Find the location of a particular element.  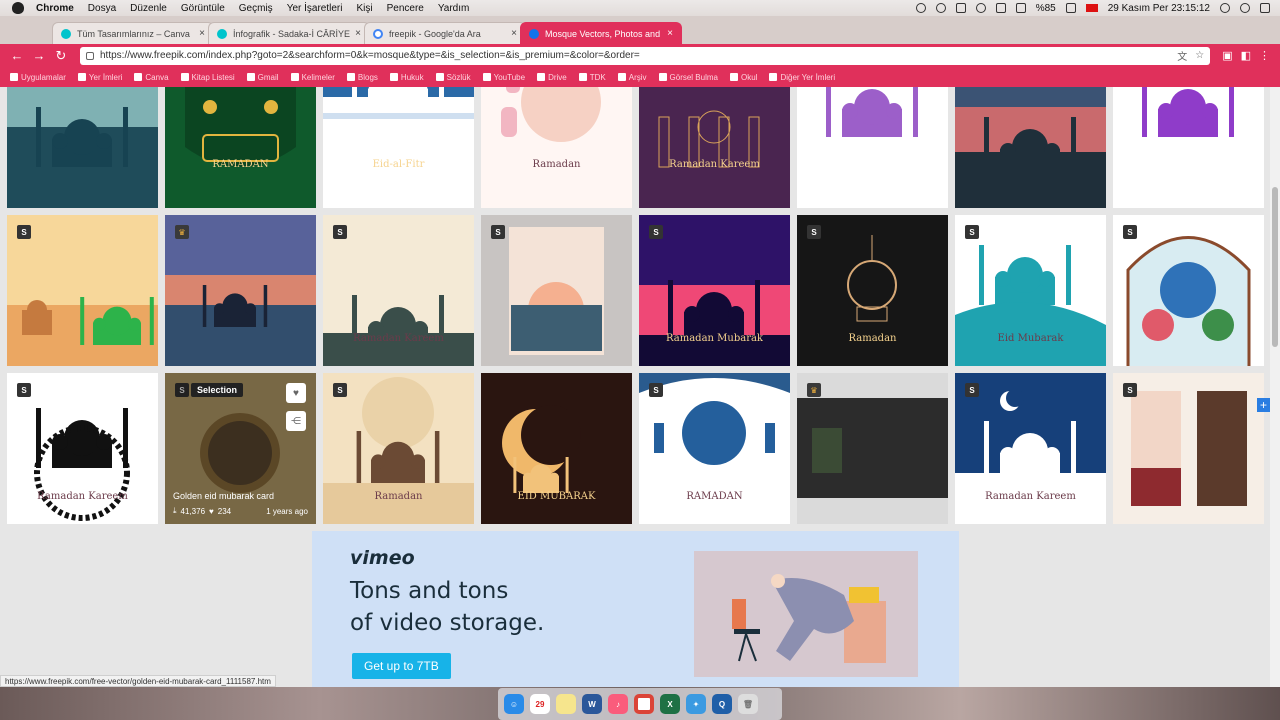

trash-icon: 🗑 is located at coordinates (748, 704).